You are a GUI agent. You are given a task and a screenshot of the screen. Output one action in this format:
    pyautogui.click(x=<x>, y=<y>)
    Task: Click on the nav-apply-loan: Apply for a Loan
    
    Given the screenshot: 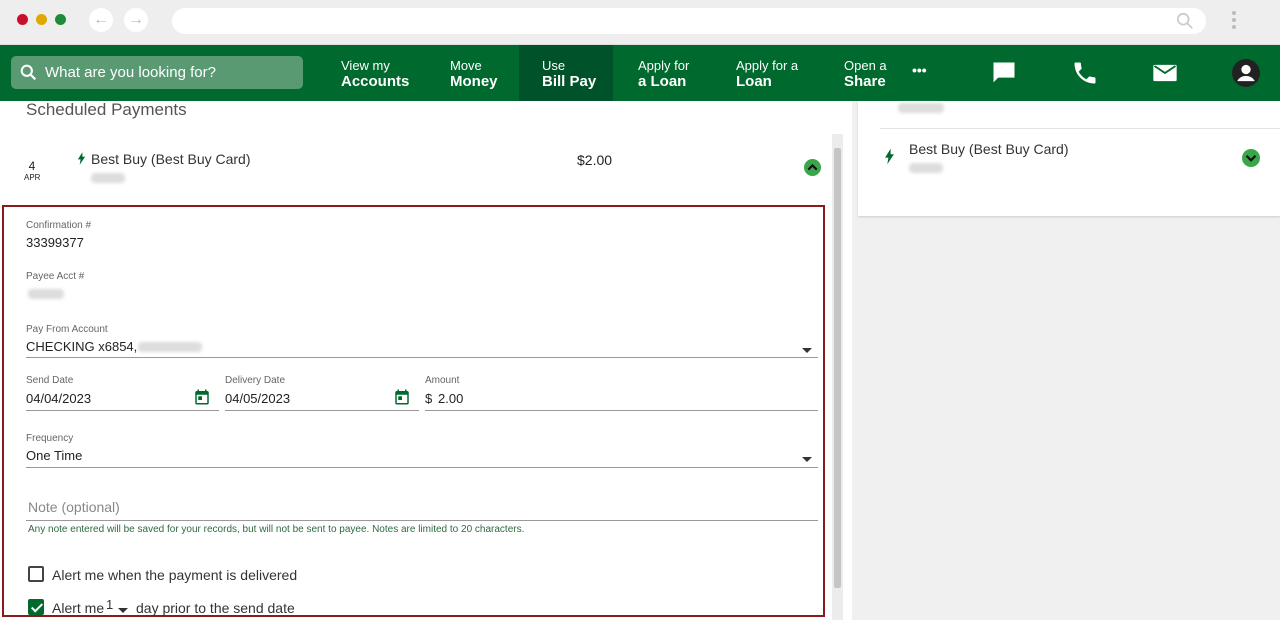 What is the action you would take?
    pyautogui.click(x=663, y=73)
    